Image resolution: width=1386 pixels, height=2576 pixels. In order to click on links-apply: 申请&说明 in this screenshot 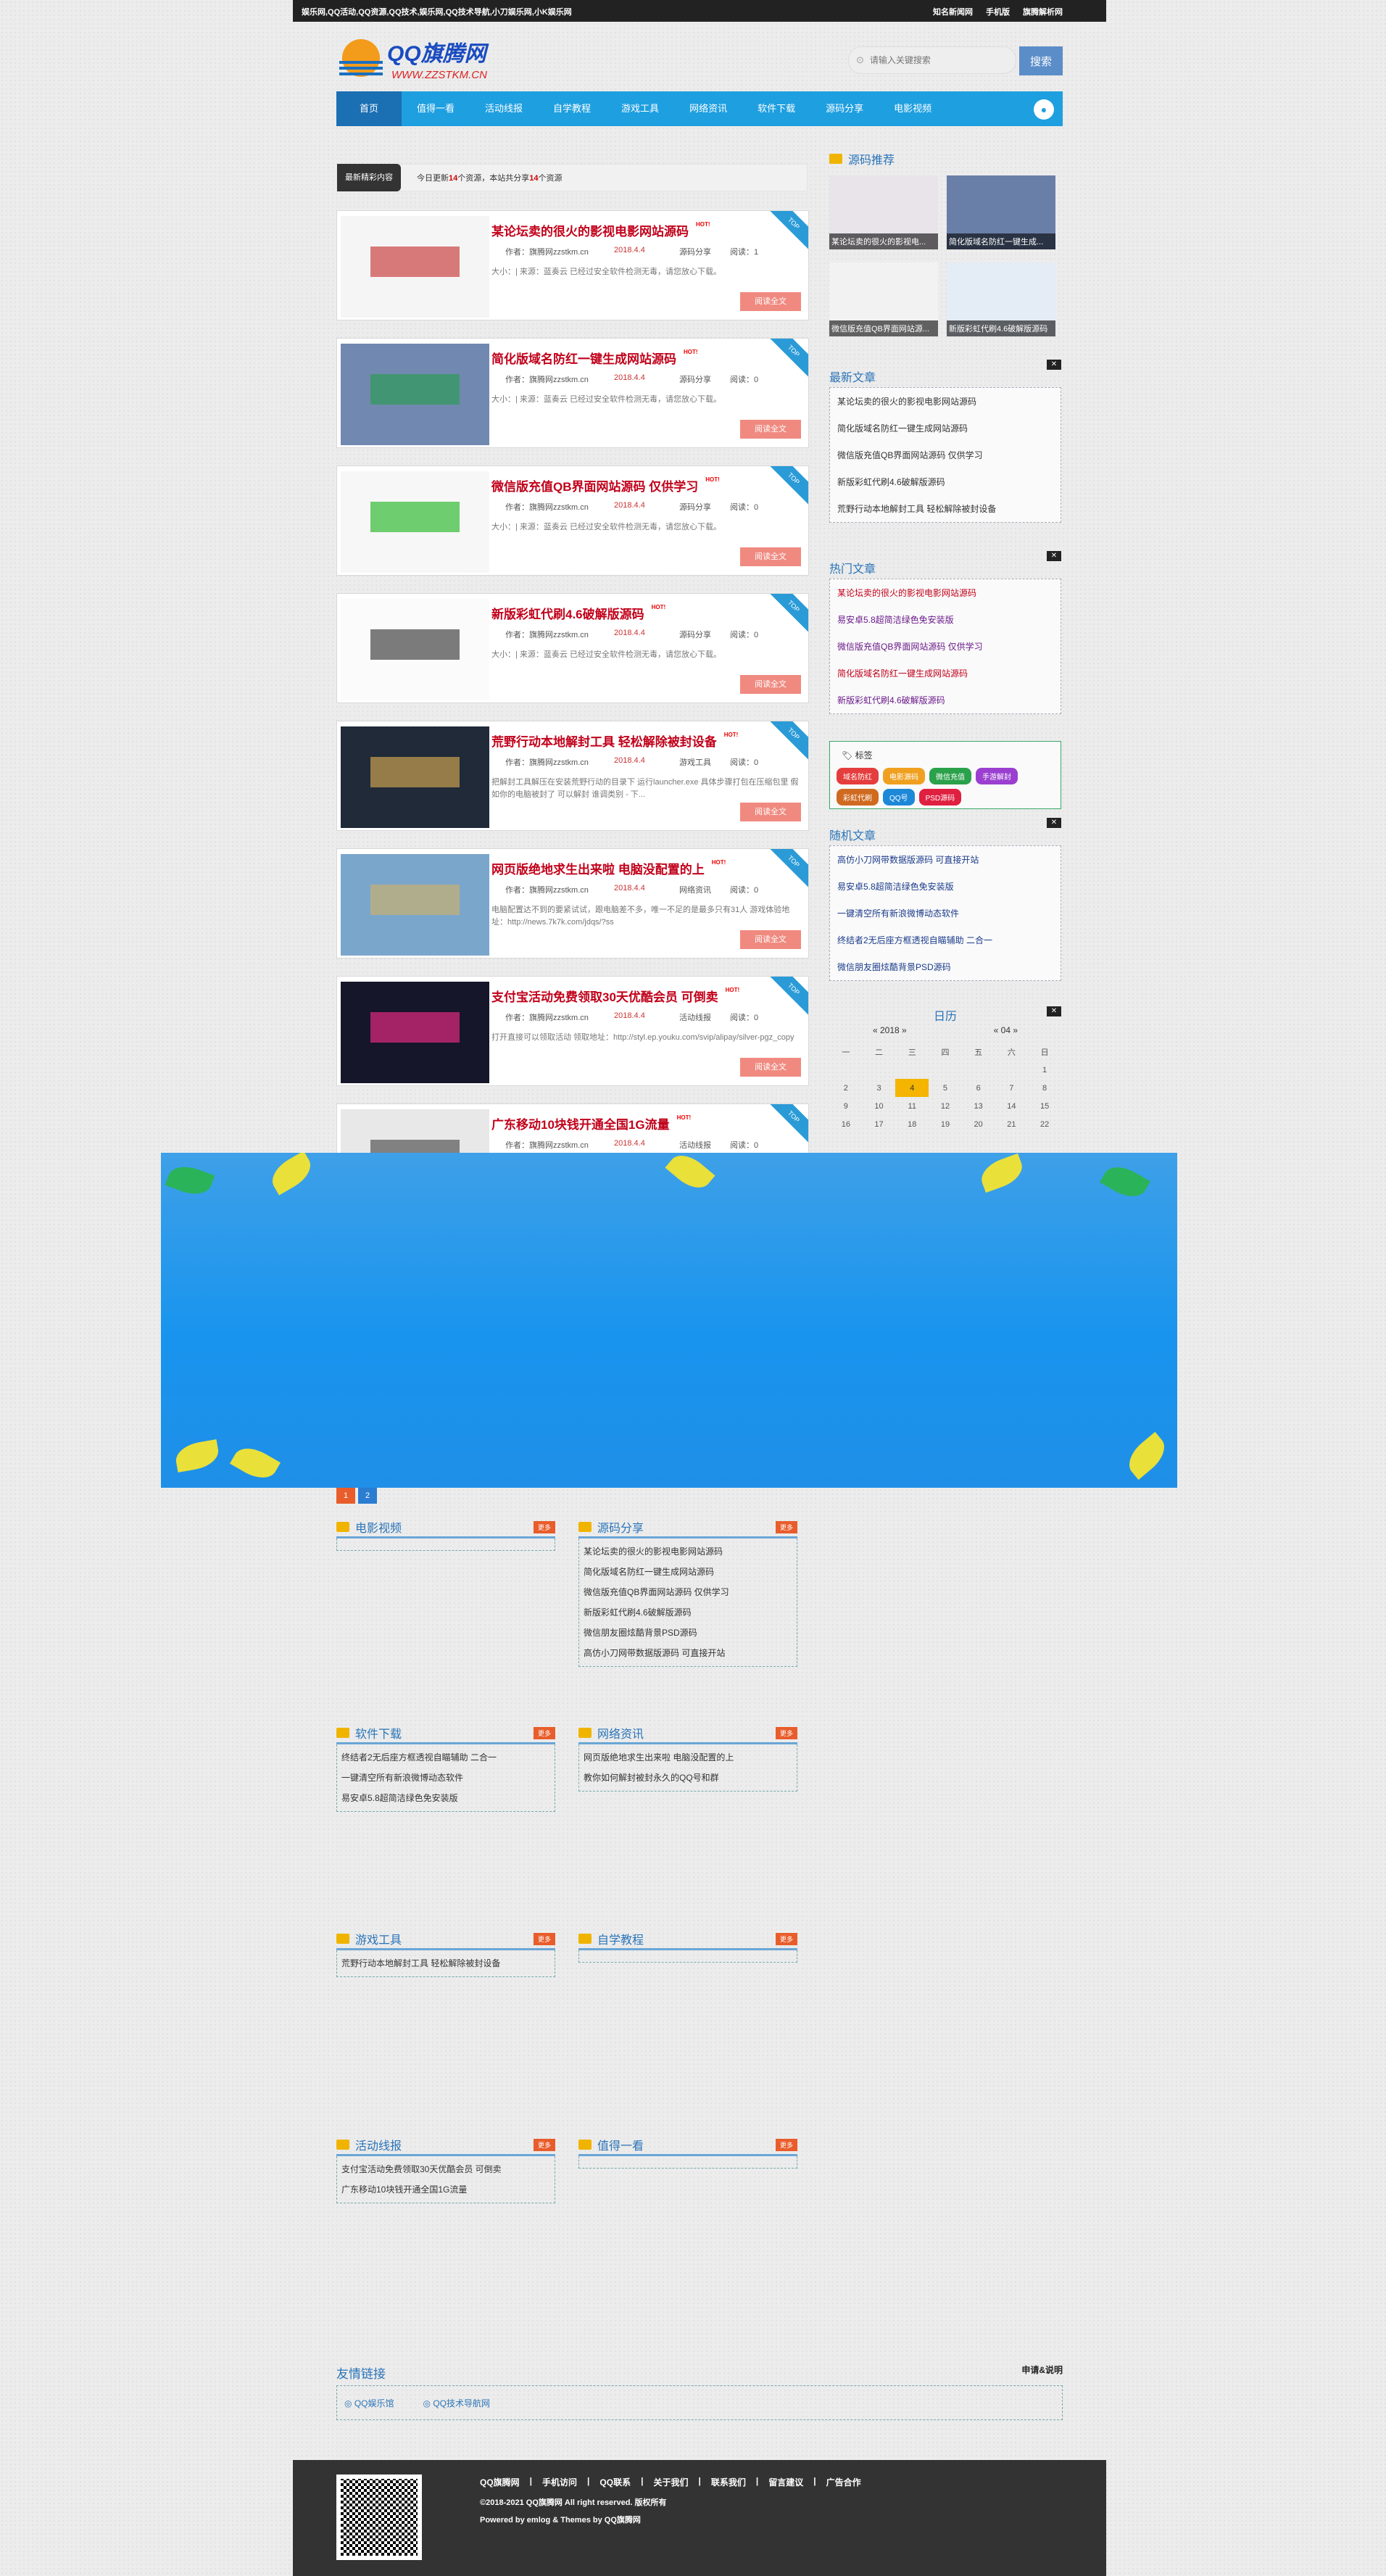, I will do `click(1042, 2374)`.